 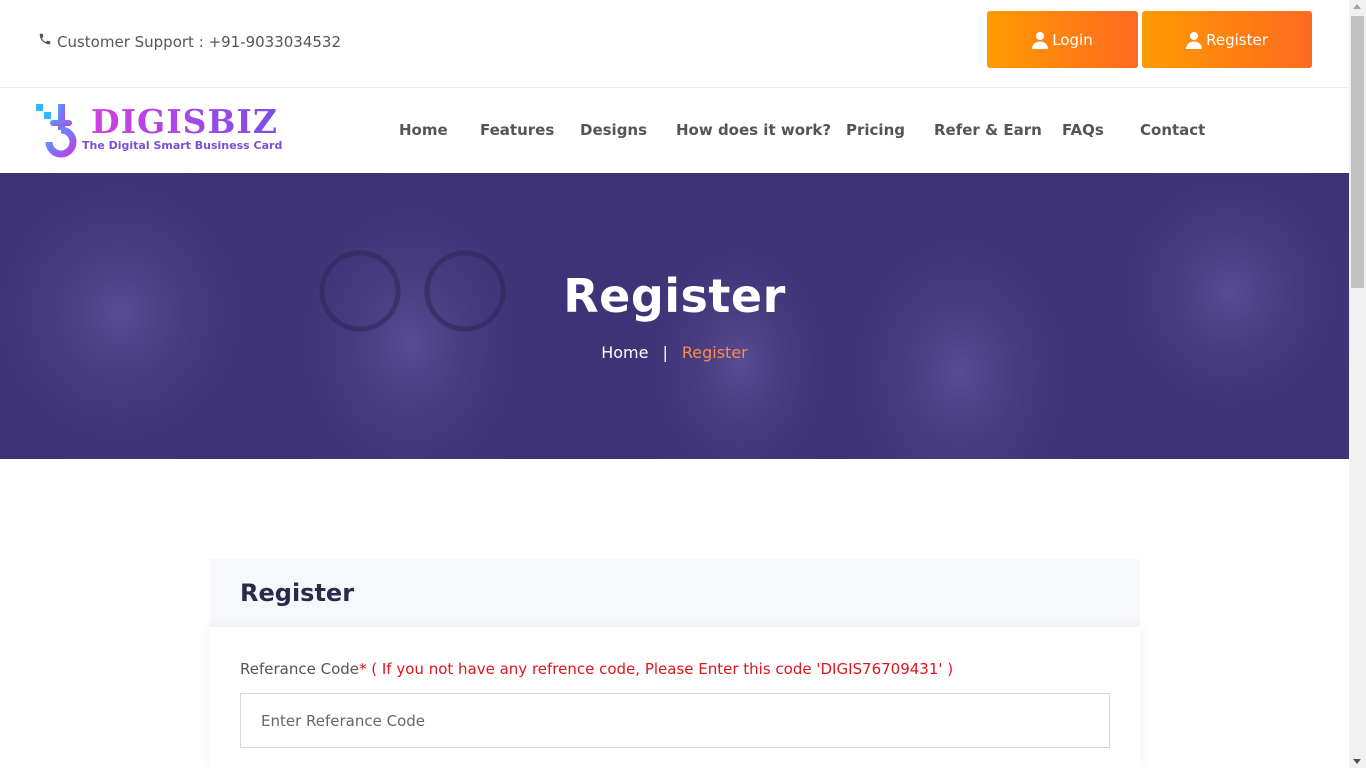 I want to click on referral-code-input, so click(x=675, y=720).